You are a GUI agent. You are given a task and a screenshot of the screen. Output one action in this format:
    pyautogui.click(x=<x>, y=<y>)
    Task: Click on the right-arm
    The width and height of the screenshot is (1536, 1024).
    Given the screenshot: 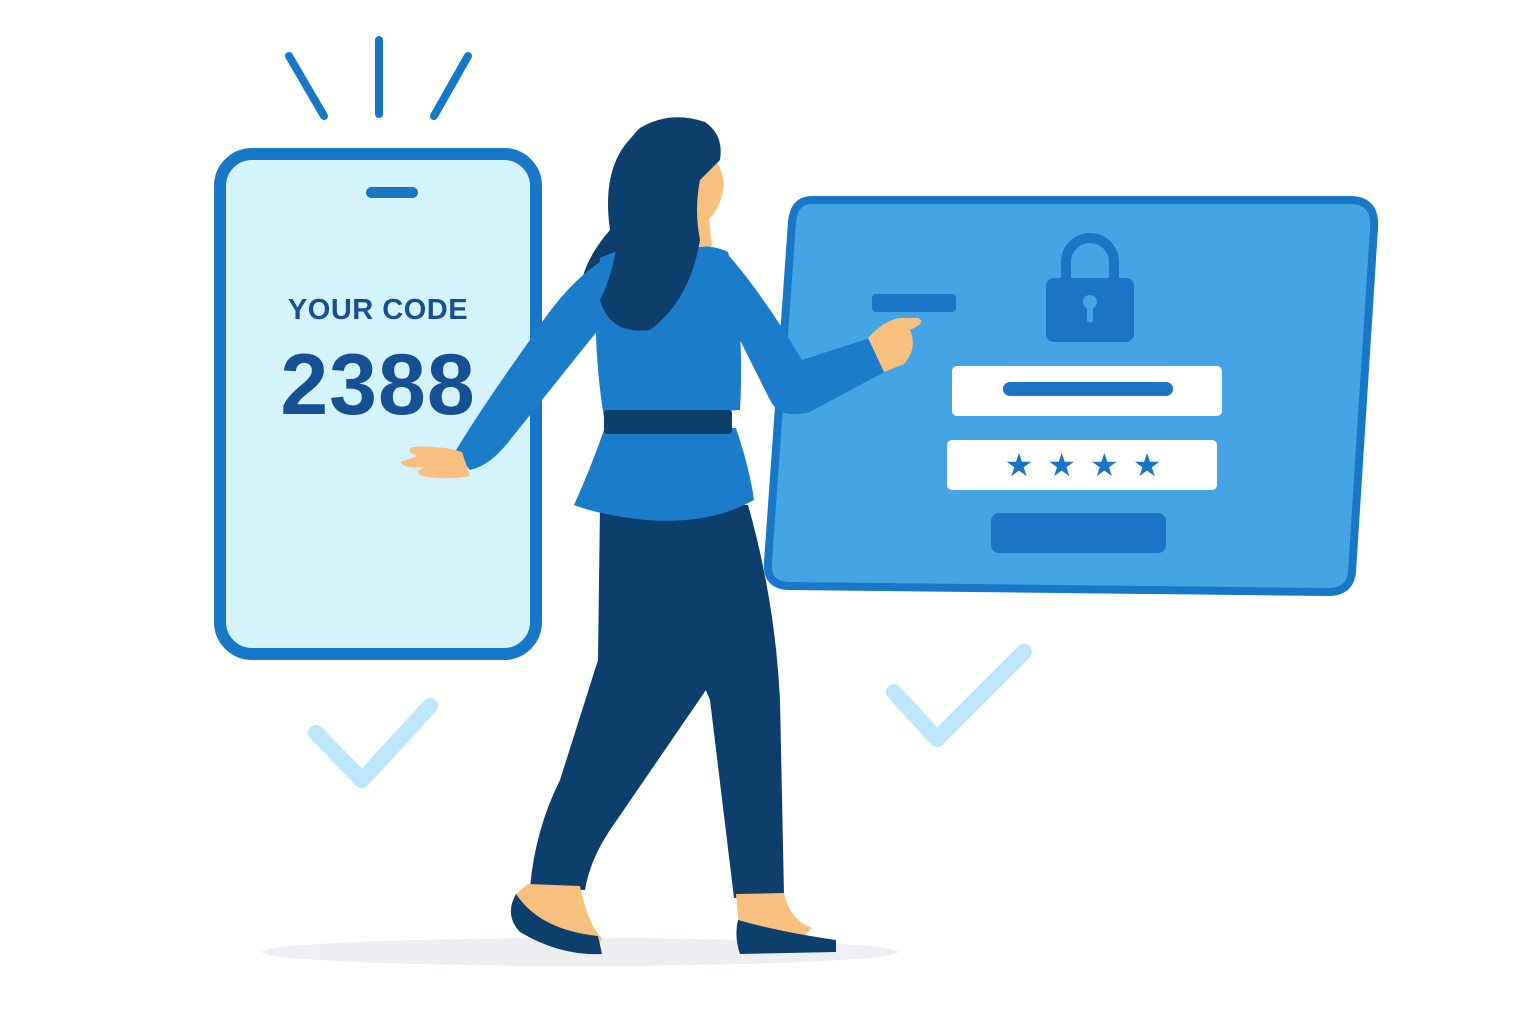 What is the action you would take?
    pyautogui.click(x=806, y=332)
    